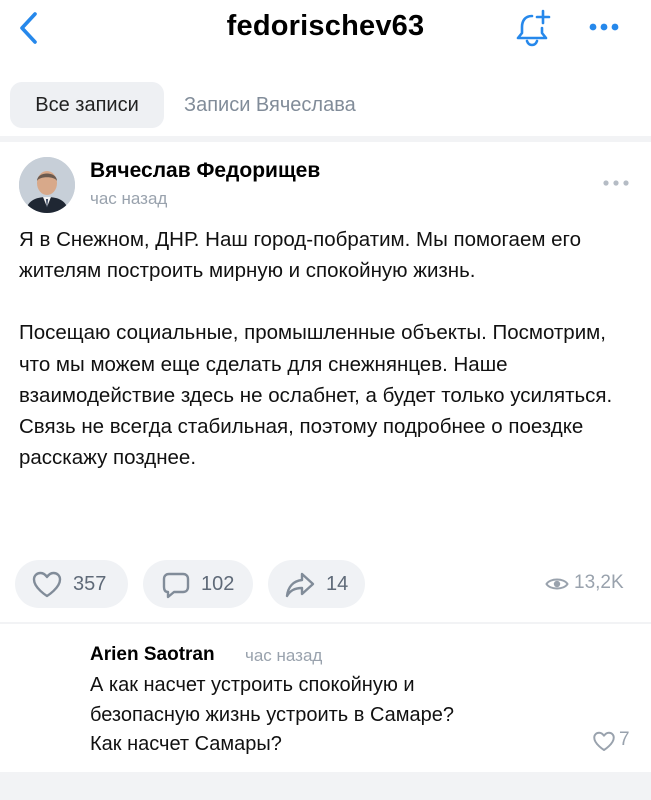 This screenshot has width=651, height=800. What do you see at coordinates (205, 171) in the screenshot?
I see `post-author-name: Вячеслав Федорищев` at bounding box center [205, 171].